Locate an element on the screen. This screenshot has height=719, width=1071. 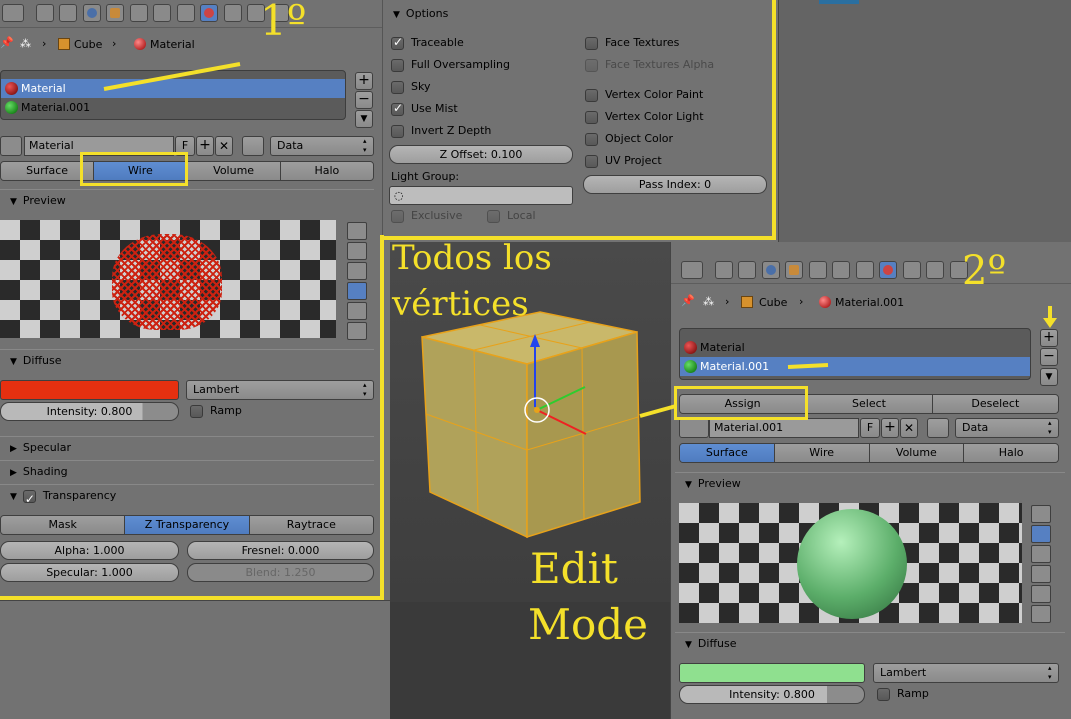
ramp-checkbox: Ramp is located at coordinates (903, 694).